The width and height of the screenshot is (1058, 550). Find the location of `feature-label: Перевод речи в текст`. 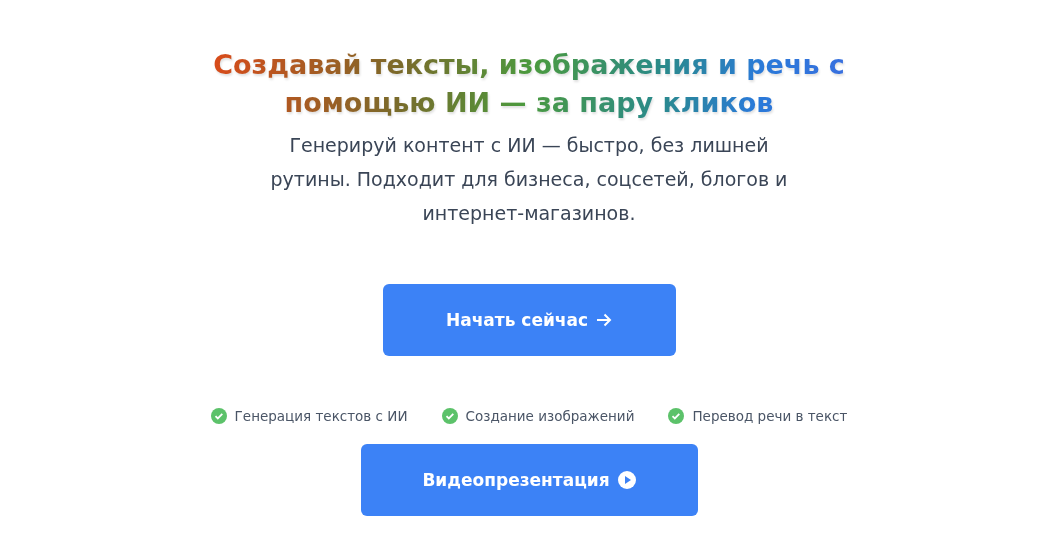

feature-label: Перевод речи в текст is located at coordinates (770, 416).